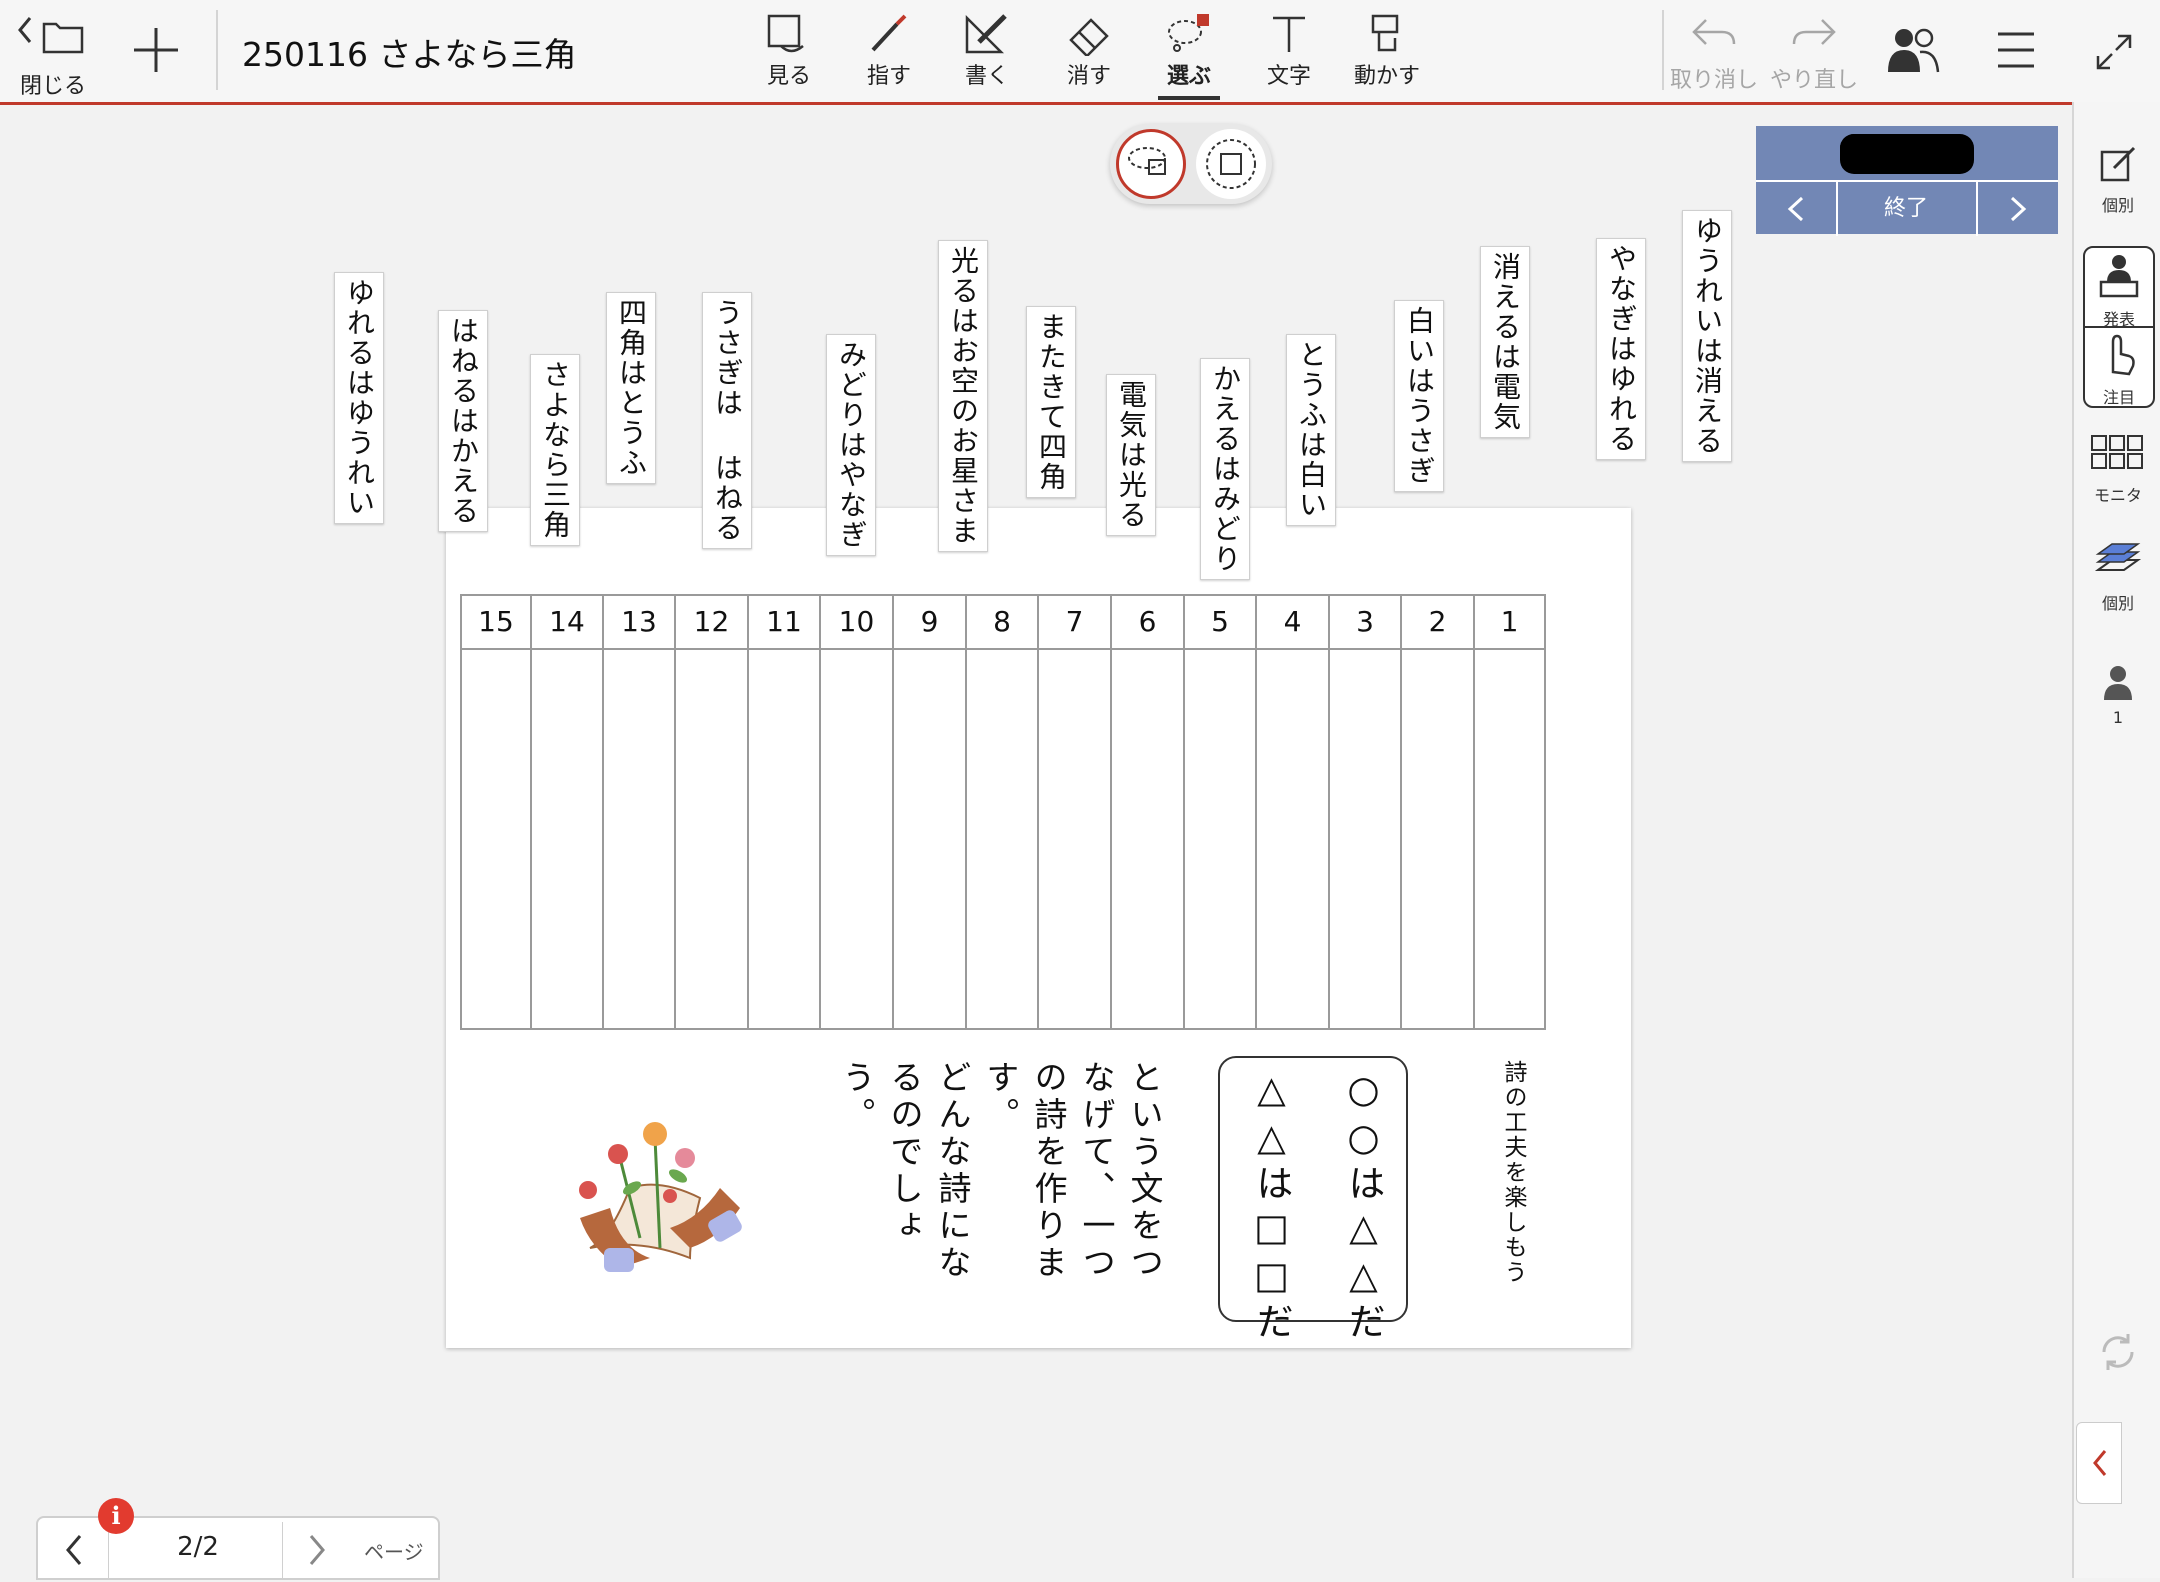  I want to click on word-card: 白いはうさぎ, so click(1419, 396).